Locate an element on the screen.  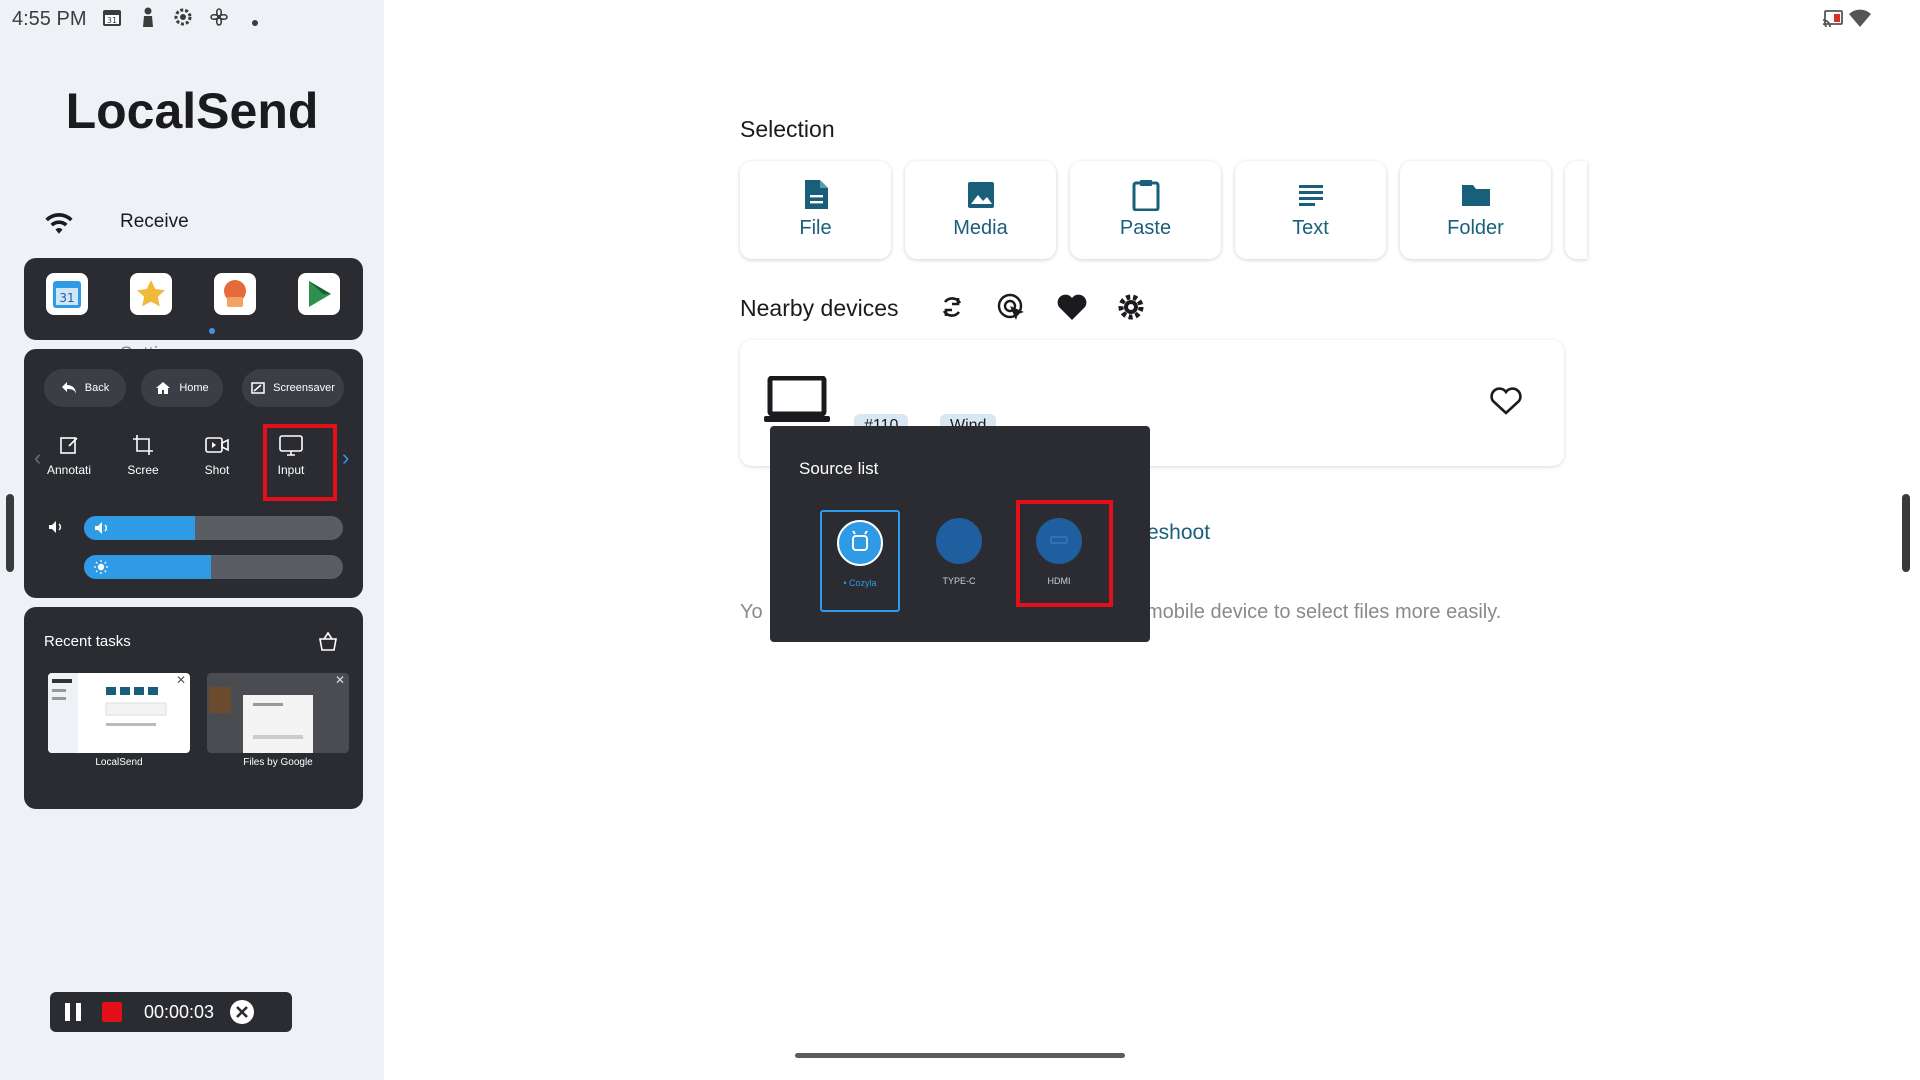
screensaver-button-label: Screensaver is located at coordinates (304, 388).